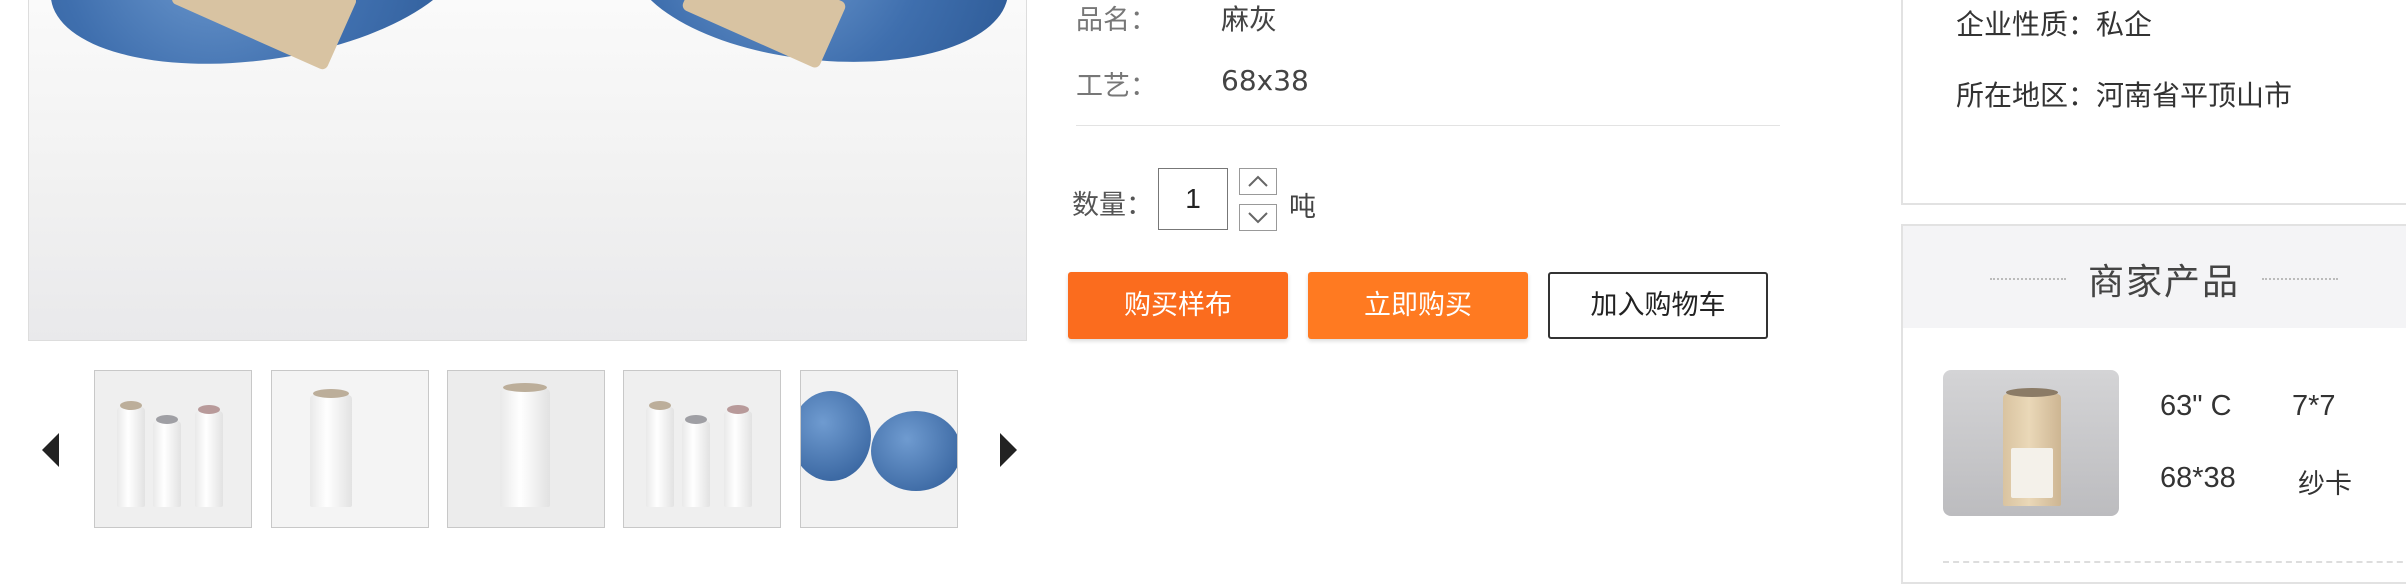 This screenshot has height=584, width=2406. Describe the element at coordinates (2028, 279) in the screenshot. I see `title-decoration-left` at that location.